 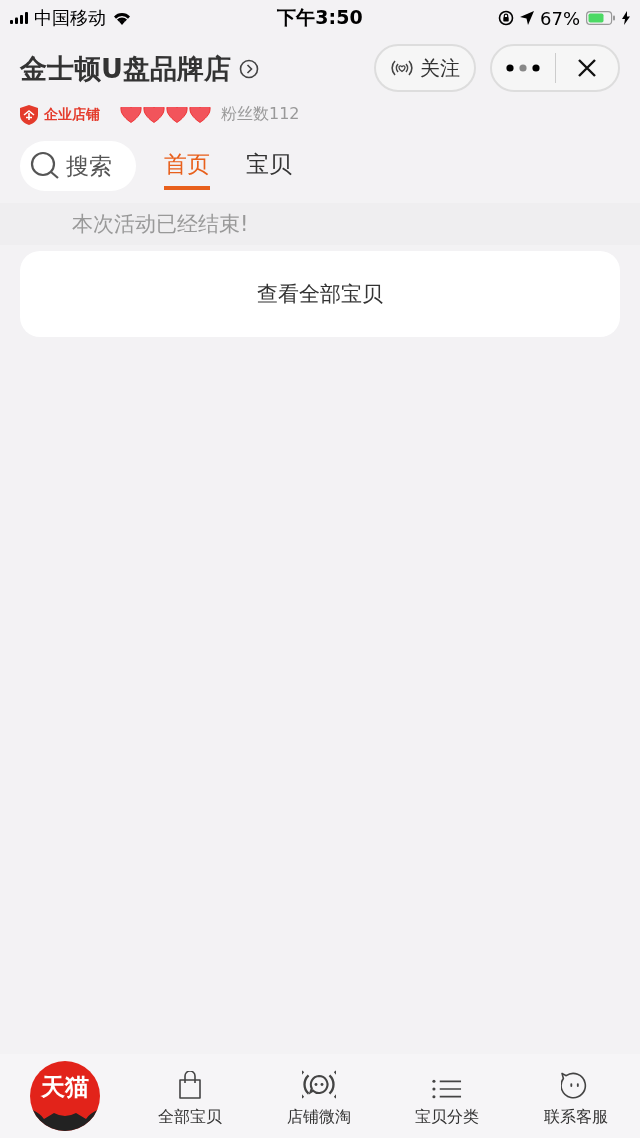 I want to click on carrier-name: 中国移动, so click(x=70, y=18).